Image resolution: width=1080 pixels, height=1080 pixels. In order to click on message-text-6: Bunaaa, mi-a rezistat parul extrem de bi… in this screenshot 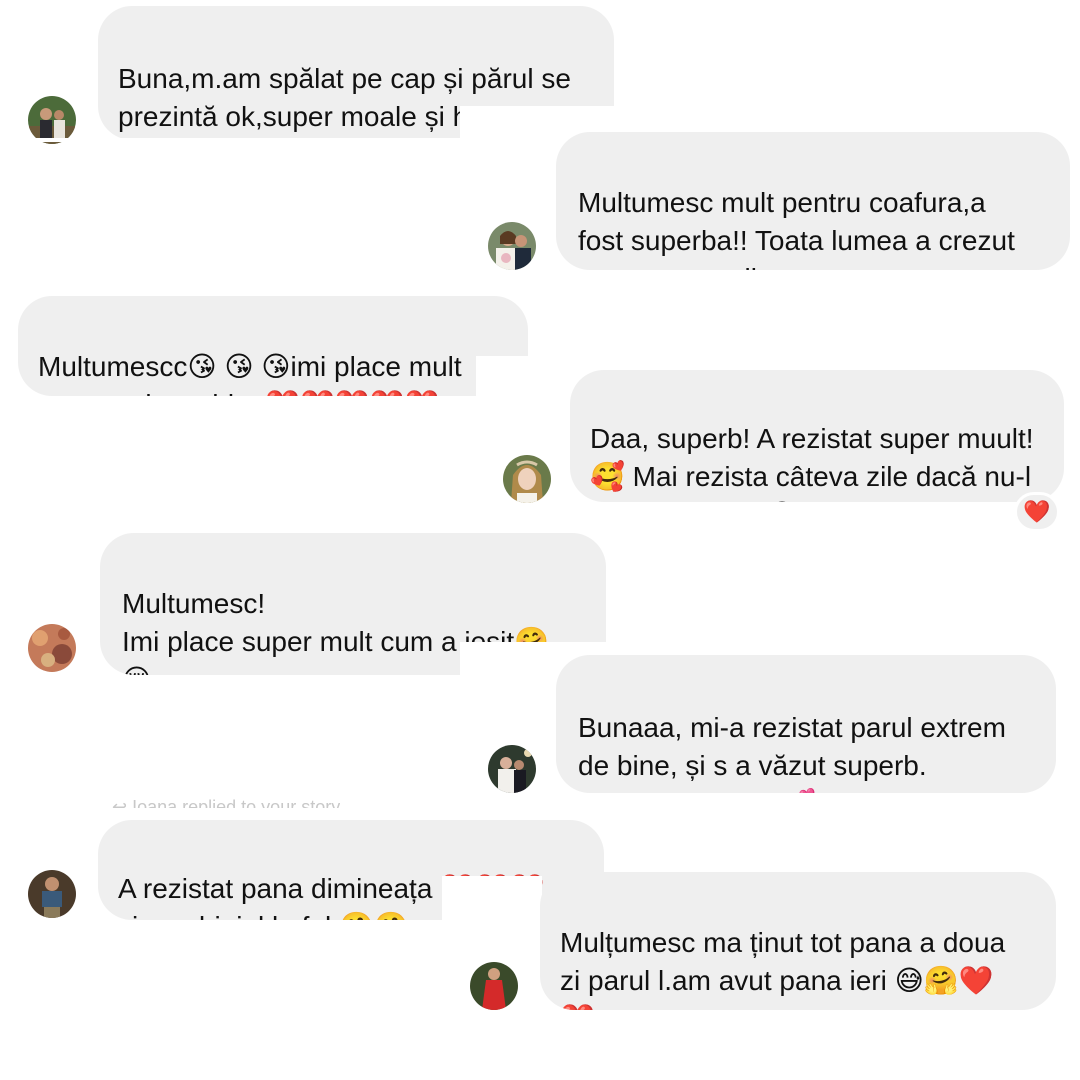, I will do `click(792, 752)`.